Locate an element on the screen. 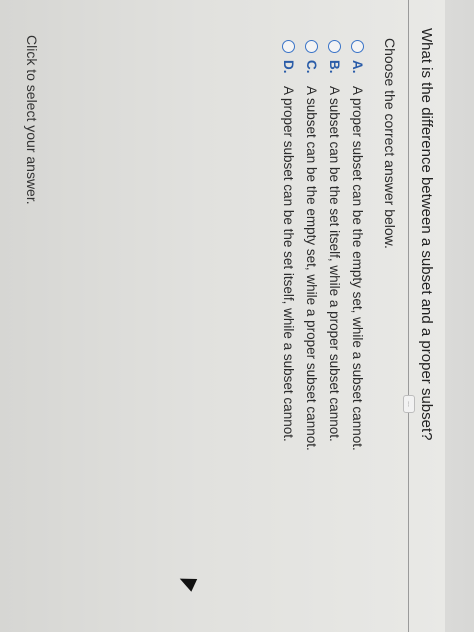 This screenshot has height=632, width=474. footer-hint: Click to select your answer. is located at coordinates (32, 120).